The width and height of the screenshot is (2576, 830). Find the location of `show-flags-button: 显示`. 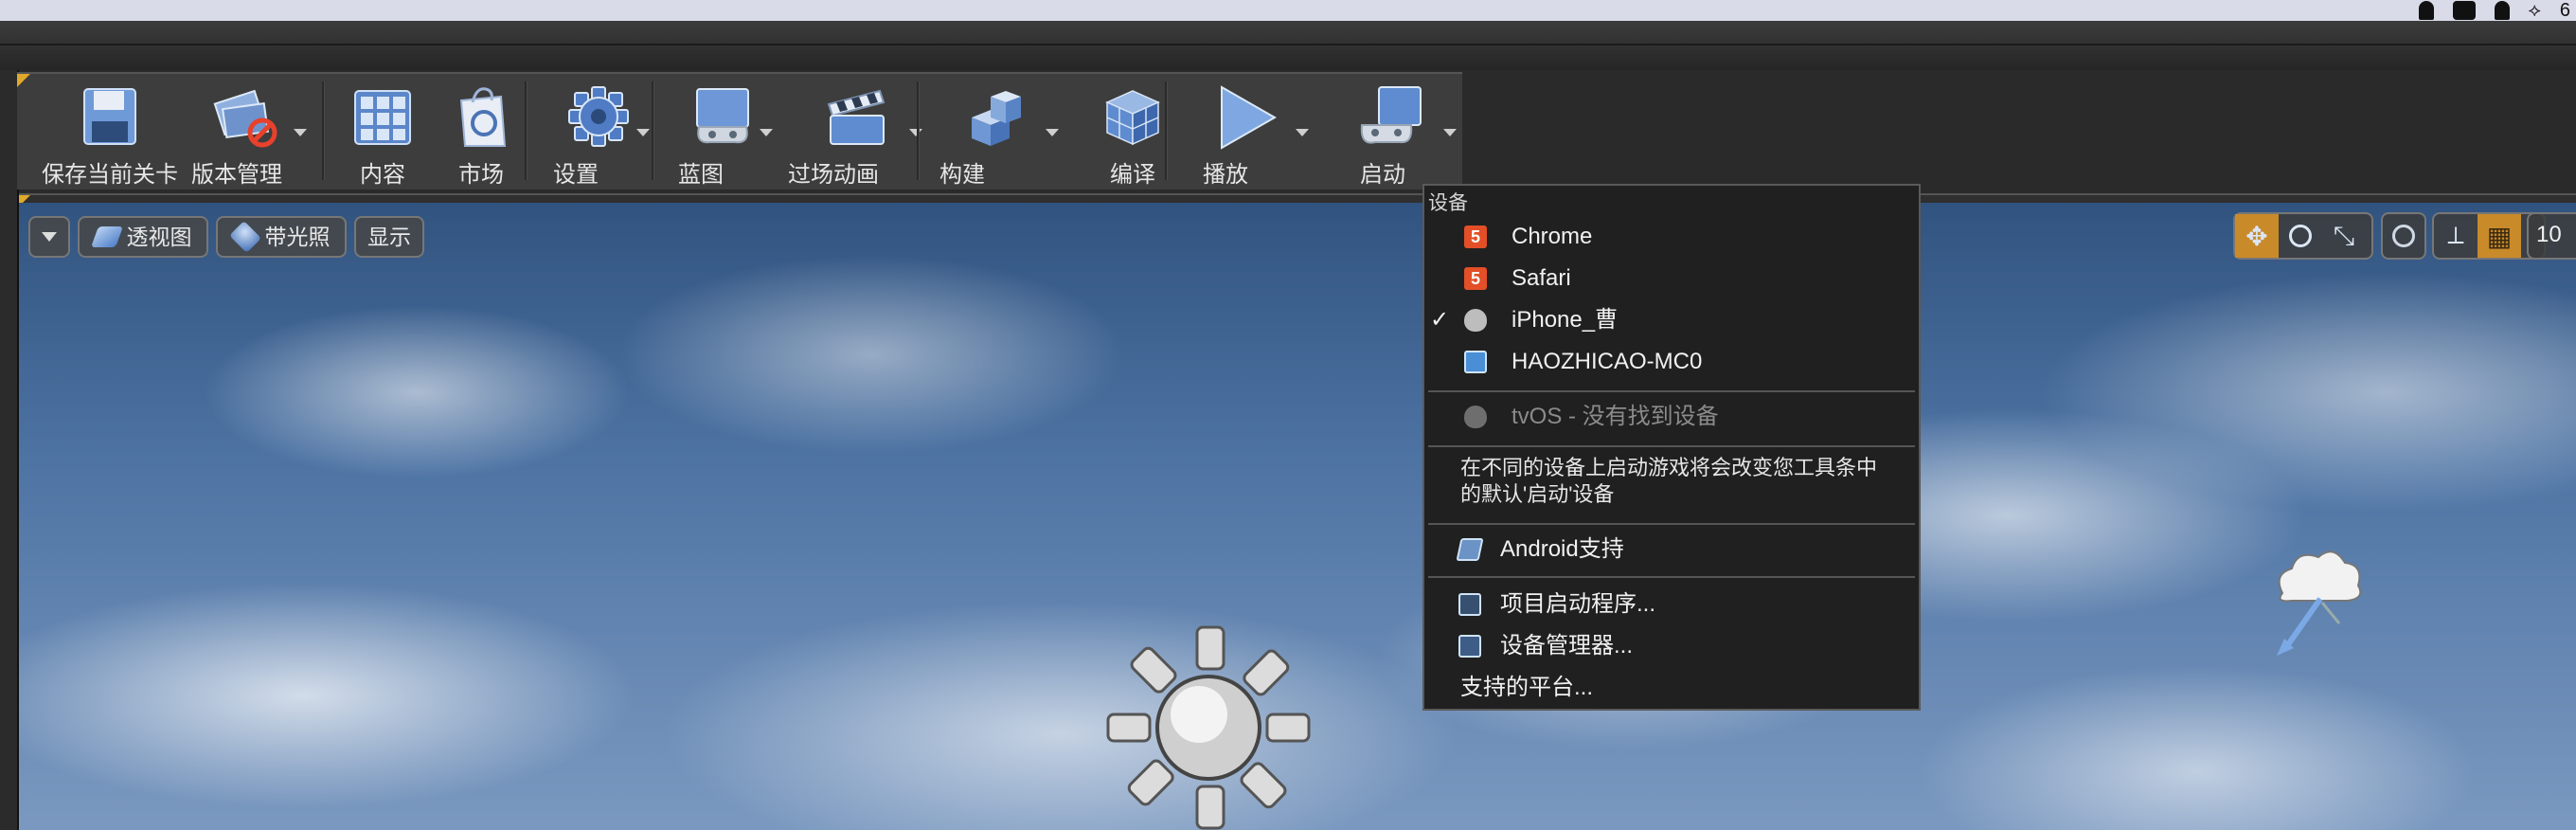

show-flags-button: 显示 is located at coordinates (389, 237).